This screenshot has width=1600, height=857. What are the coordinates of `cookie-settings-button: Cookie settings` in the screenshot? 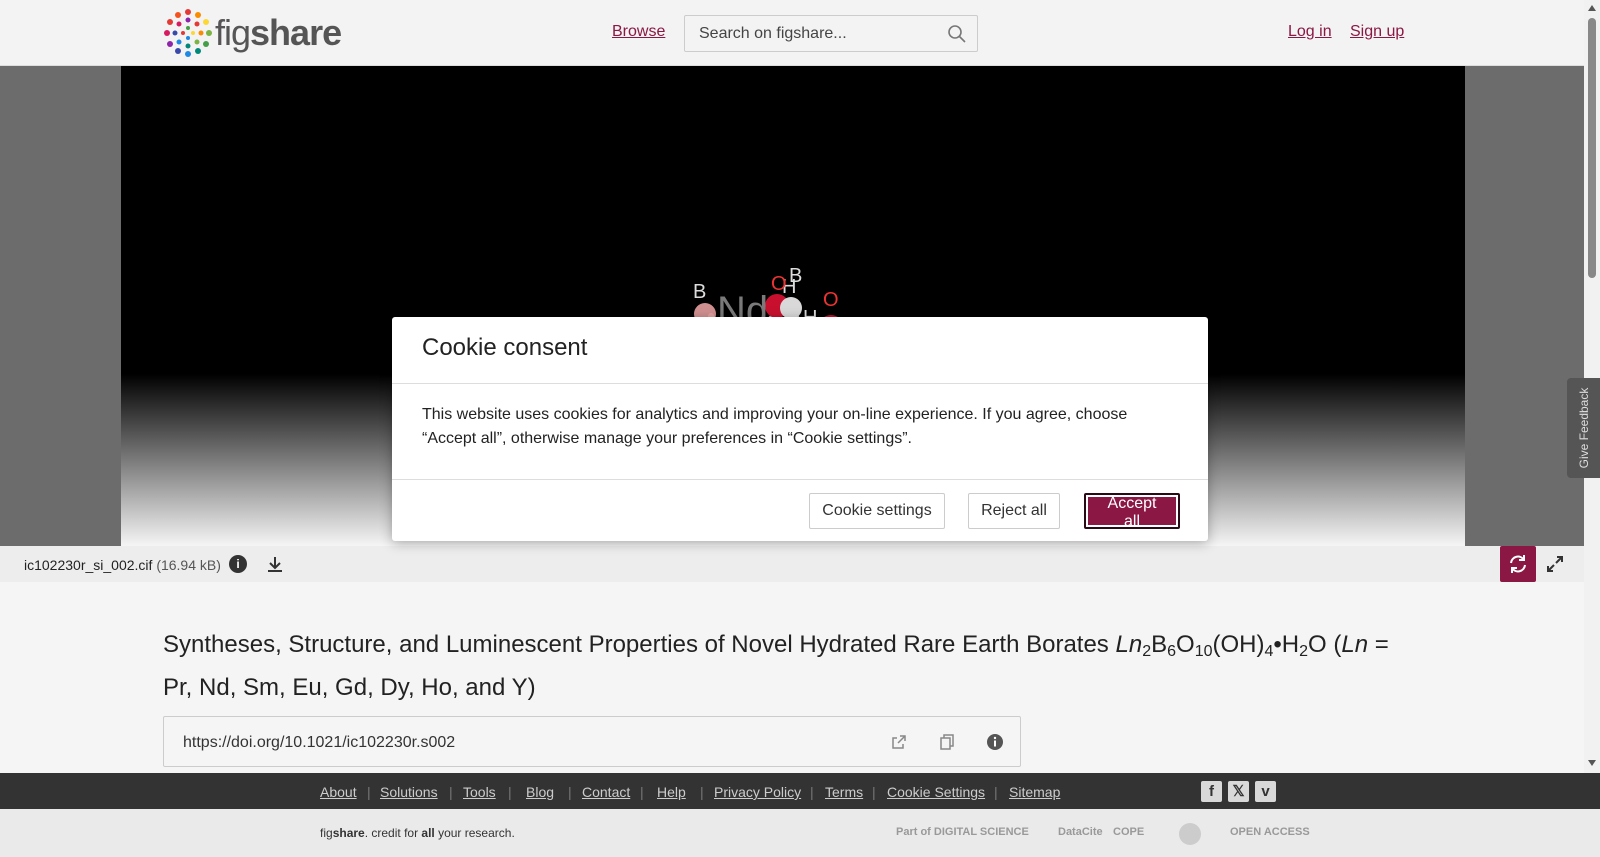 It's located at (877, 511).